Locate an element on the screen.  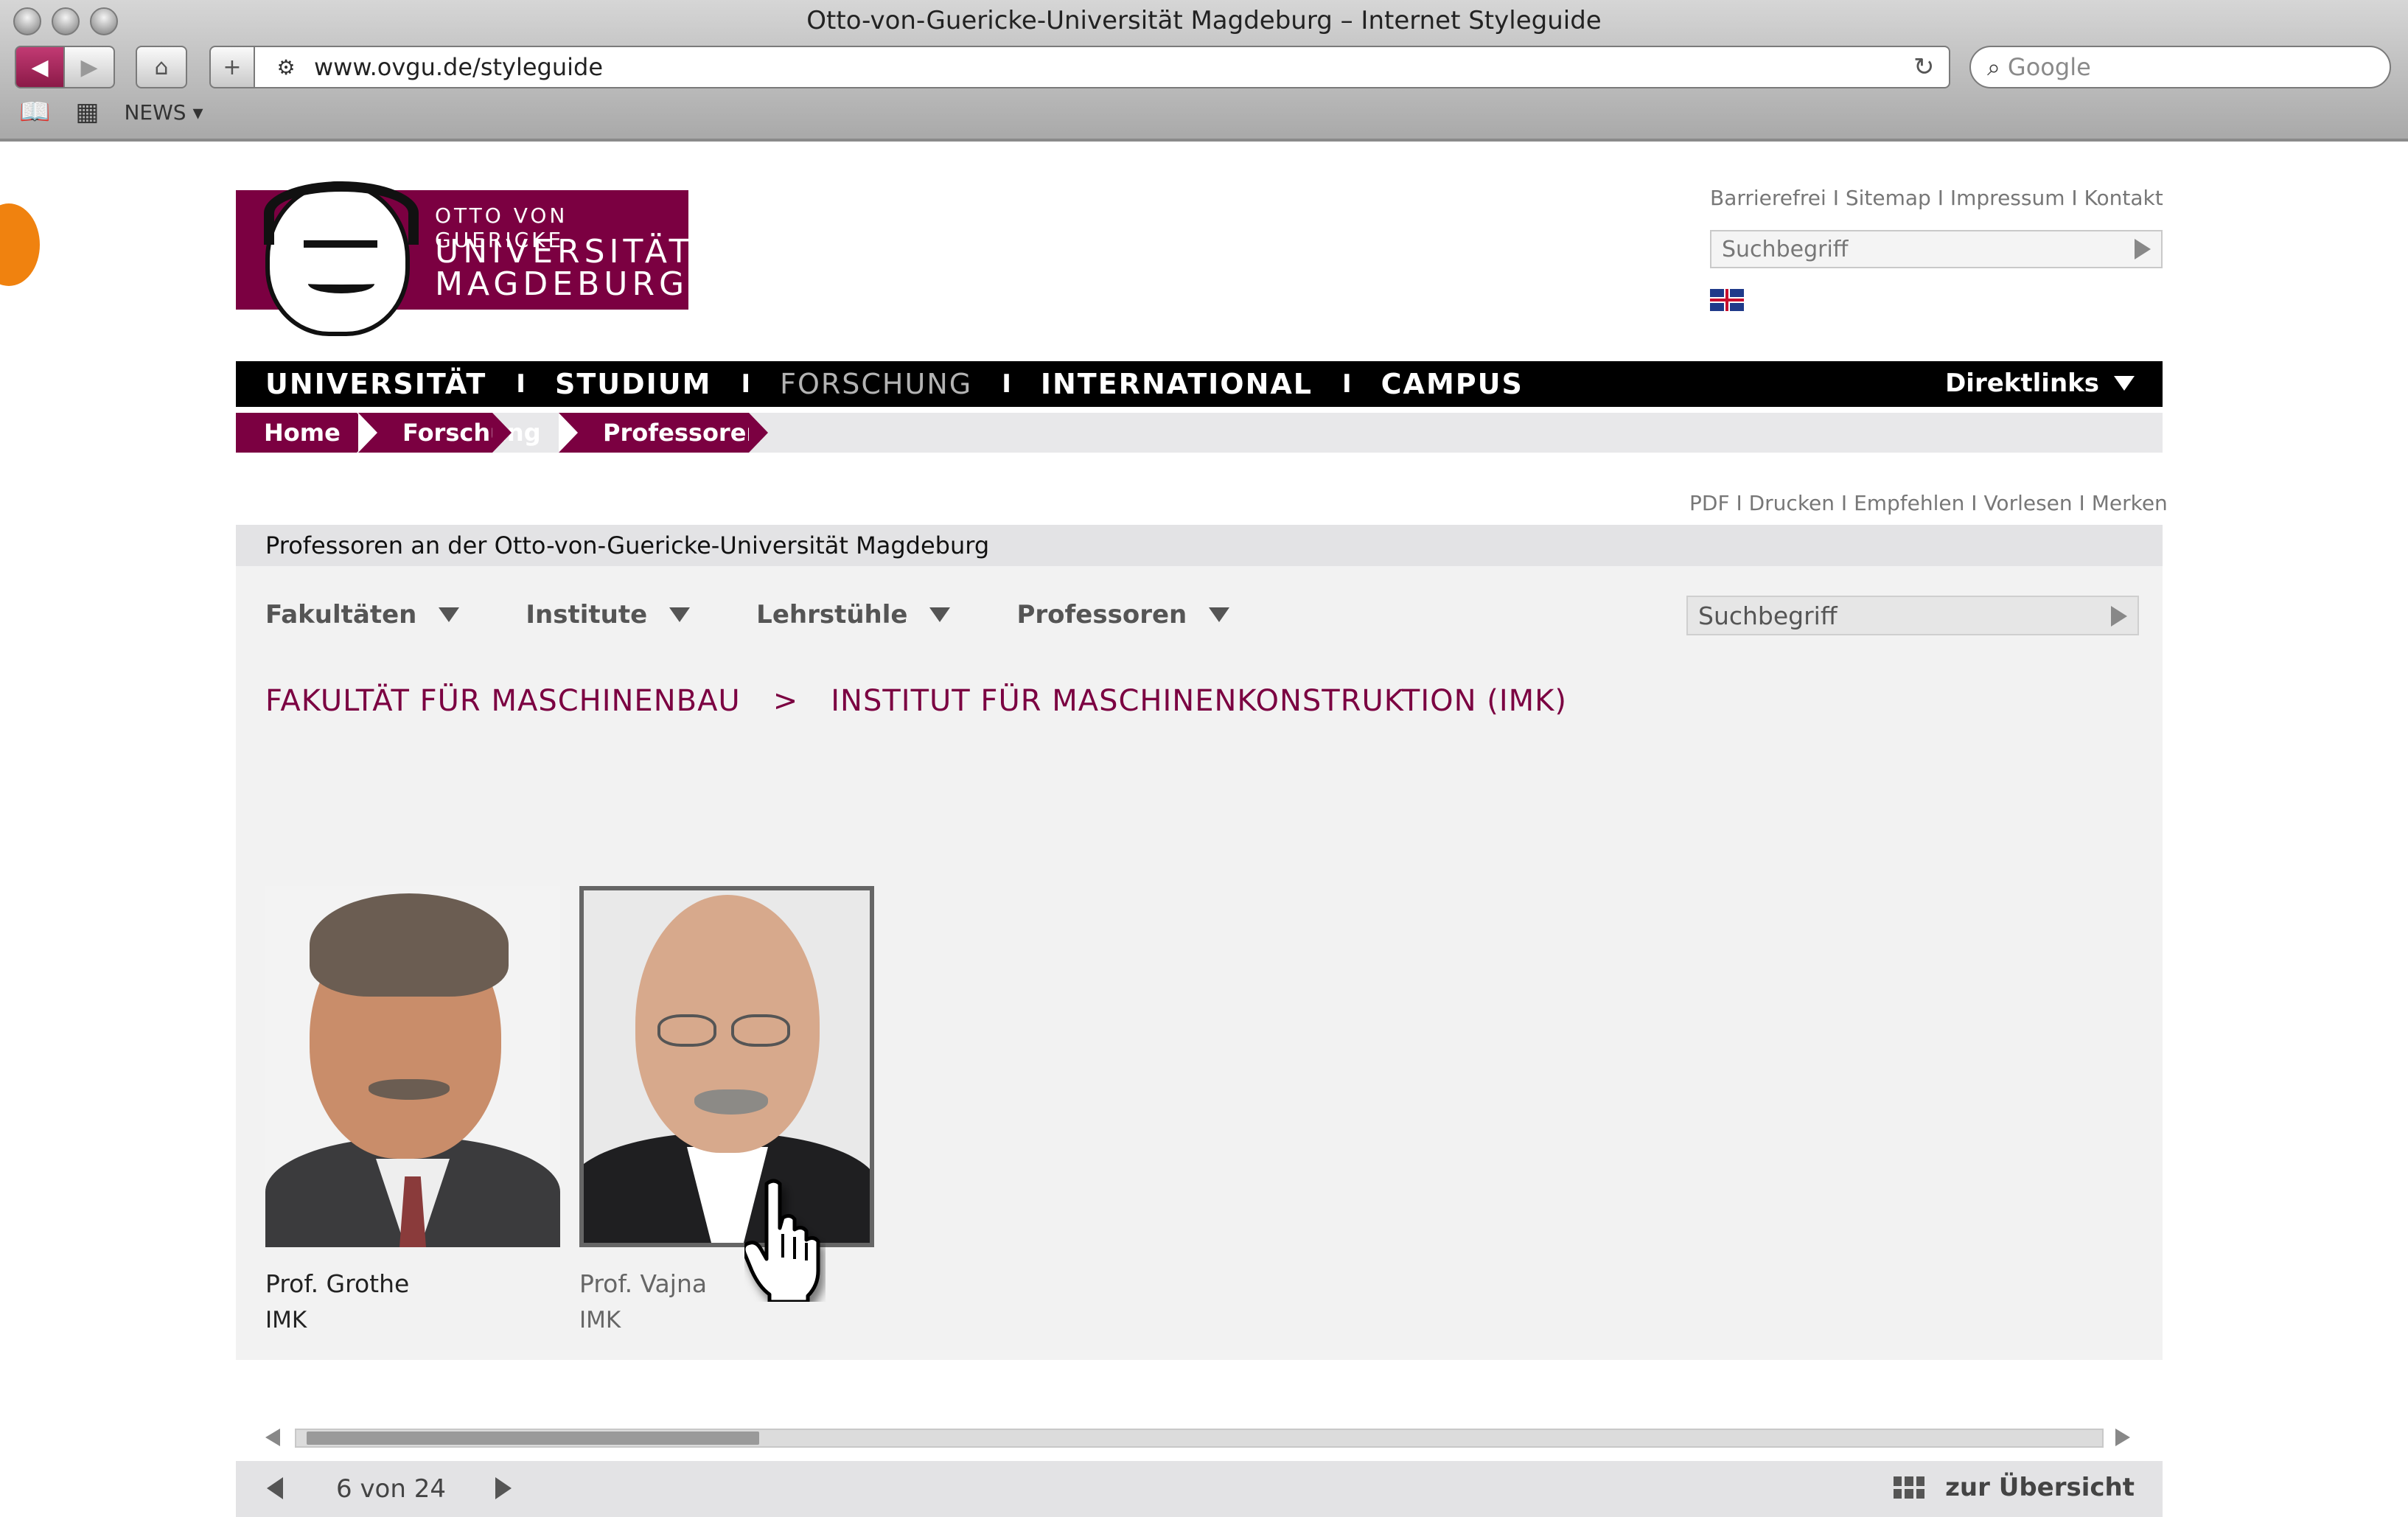
pager-bar: 6 von 24 zur Übersicht is located at coordinates (1199, 1489).